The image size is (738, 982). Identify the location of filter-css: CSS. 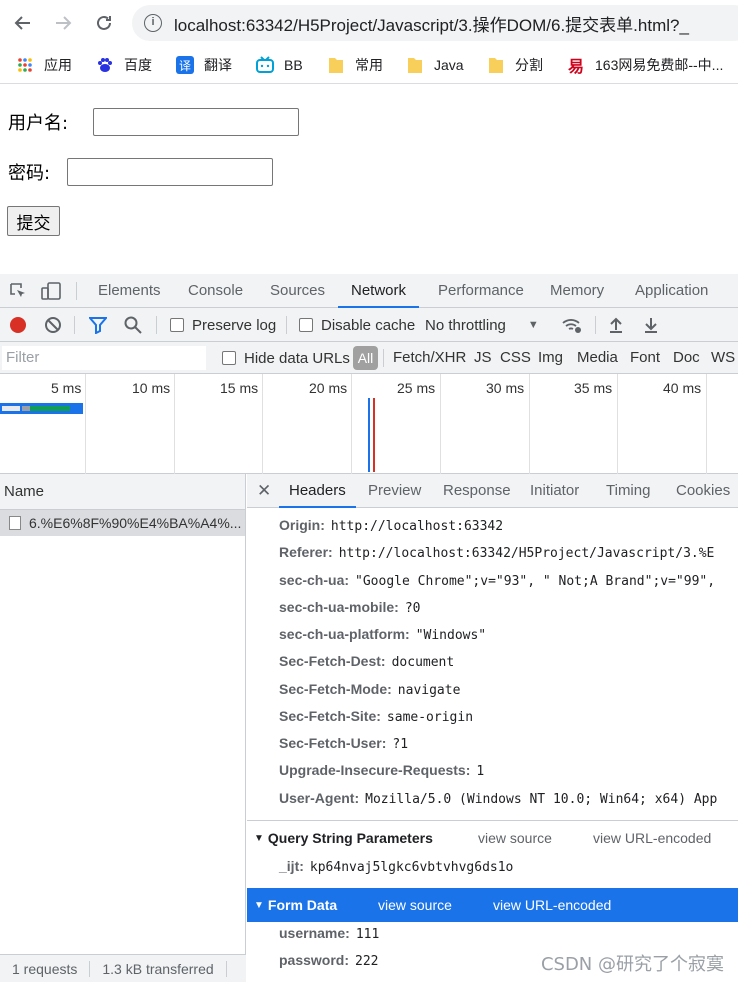
(515, 358).